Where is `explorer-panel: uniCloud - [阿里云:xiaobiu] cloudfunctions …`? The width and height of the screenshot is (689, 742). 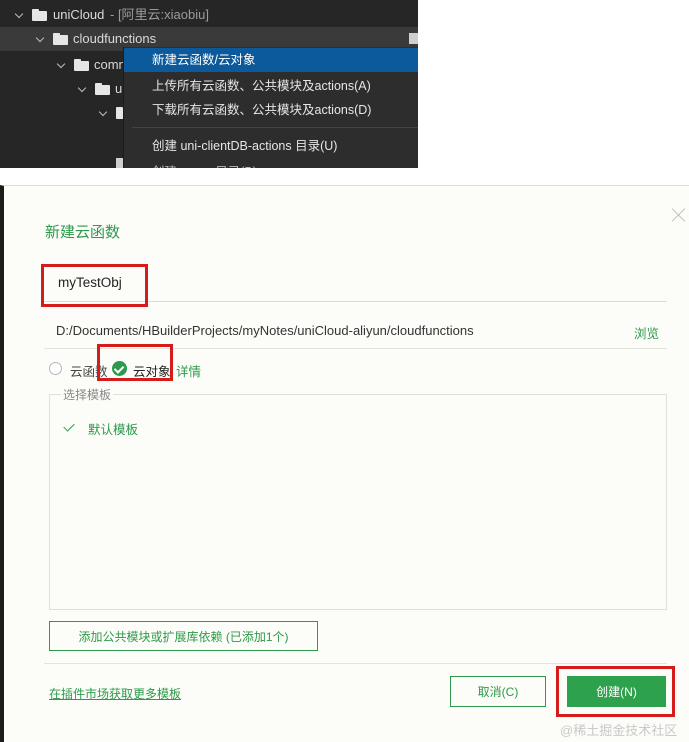
explorer-panel: uniCloud - [阿里云:xiaobiu] cloudfunctions … is located at coordinates (209, 84).